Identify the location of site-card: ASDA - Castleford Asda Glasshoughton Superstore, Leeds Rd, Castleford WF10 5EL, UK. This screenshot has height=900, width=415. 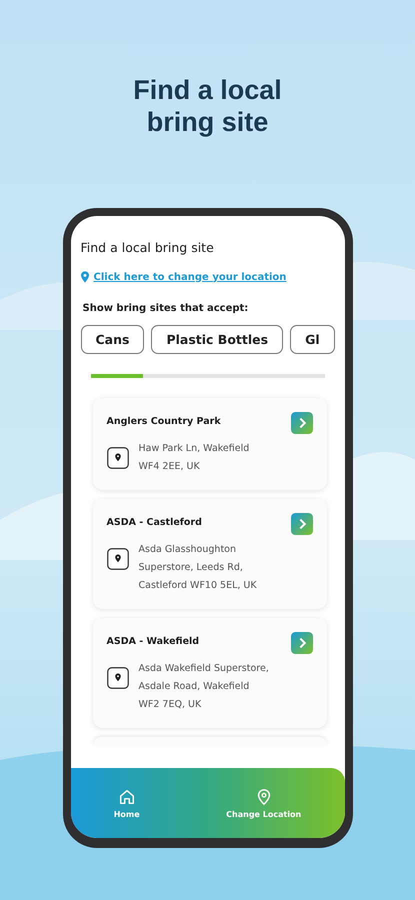
(209, 554).